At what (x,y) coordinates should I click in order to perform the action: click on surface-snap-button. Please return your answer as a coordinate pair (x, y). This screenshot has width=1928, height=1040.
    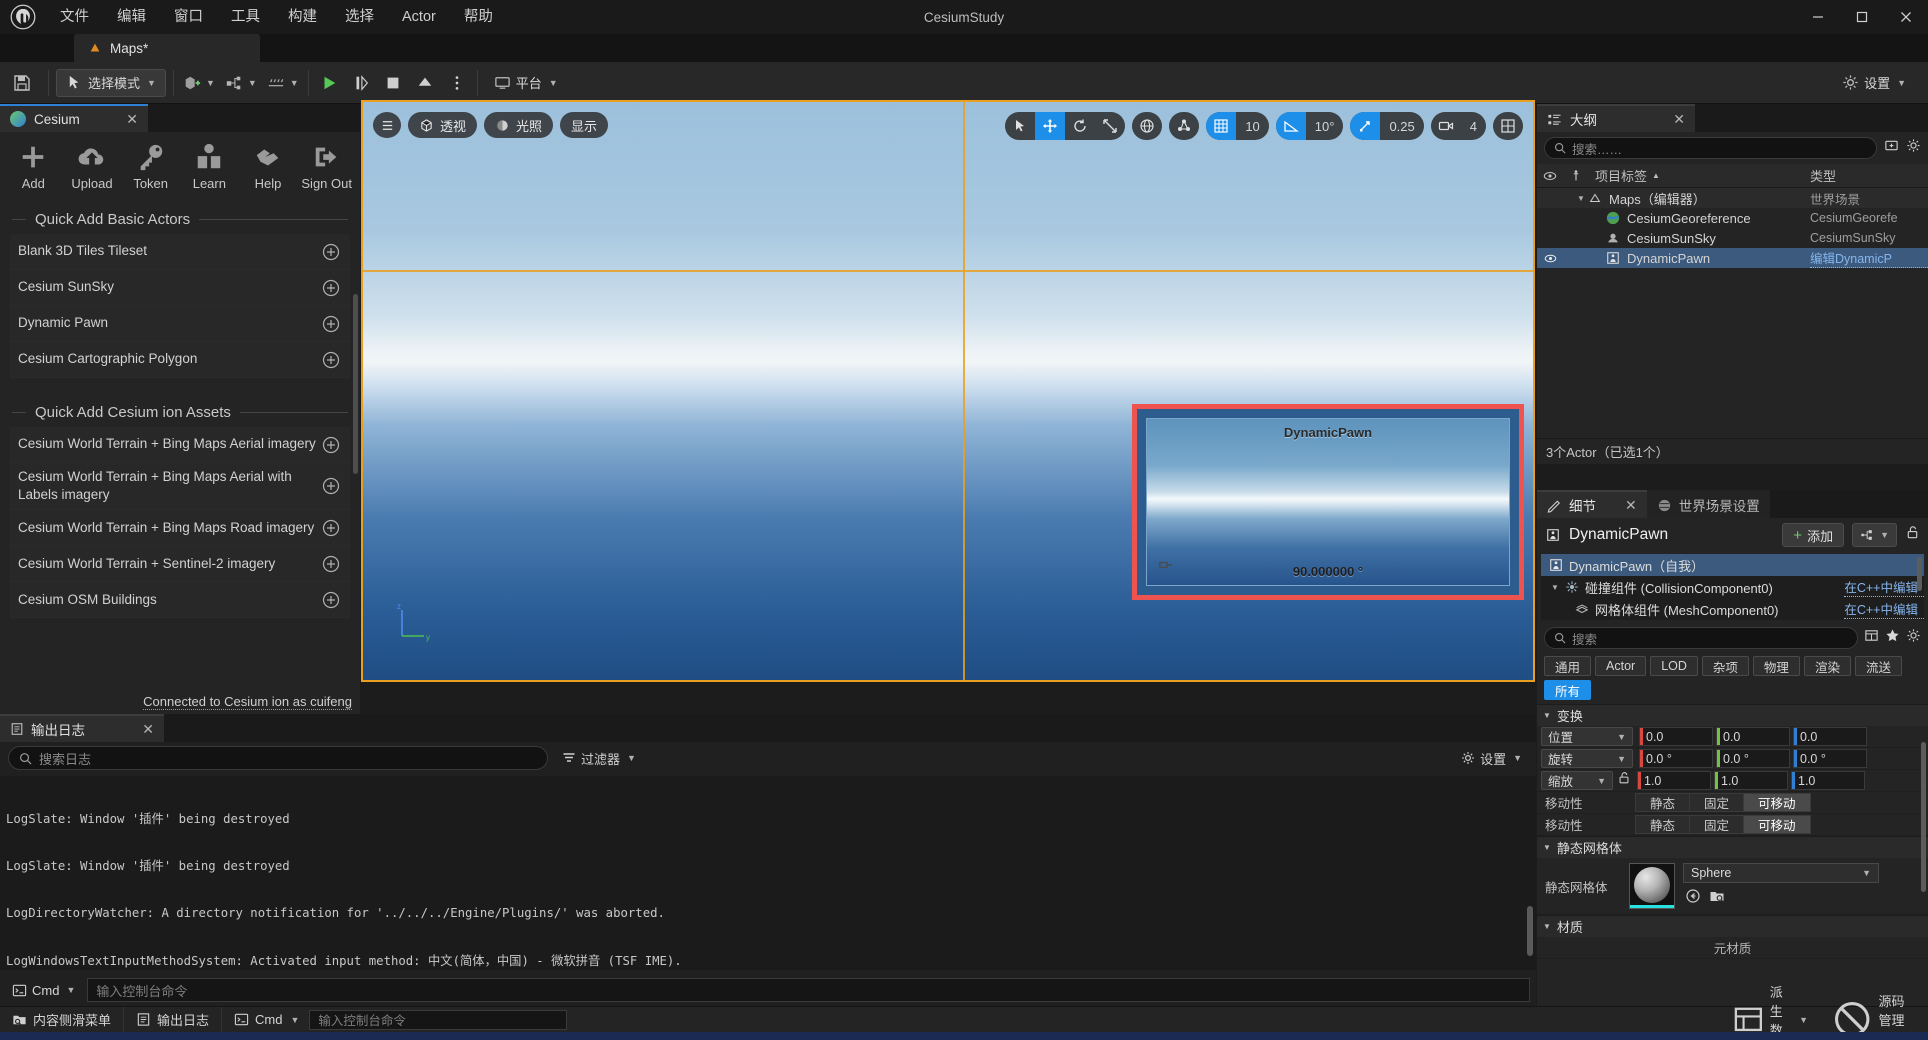
    Looking at the image, I should click on (1184, 126).